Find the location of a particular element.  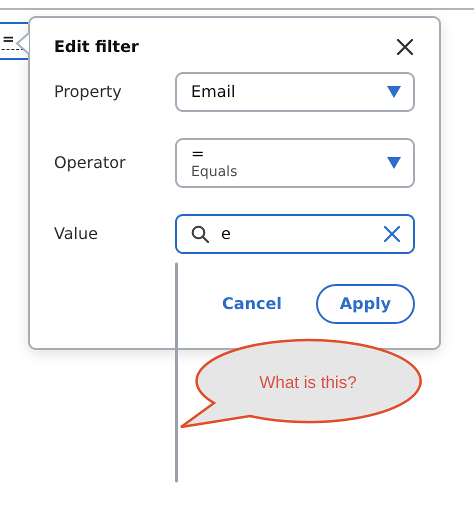

select-field: = Equals is located at coordinates (295, 163).